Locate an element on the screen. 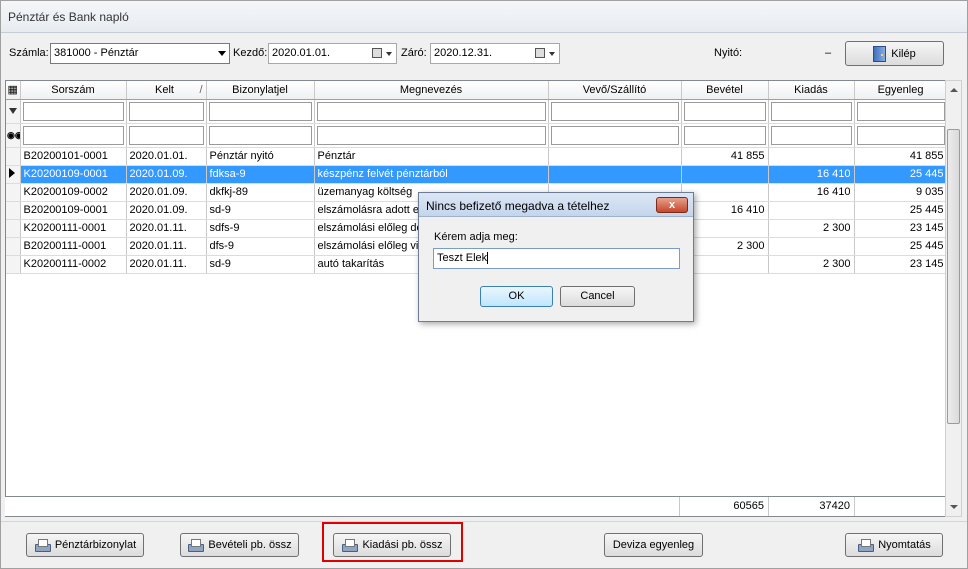  start-date-field: 2020.01.01. is located at coordinates (332, 53).